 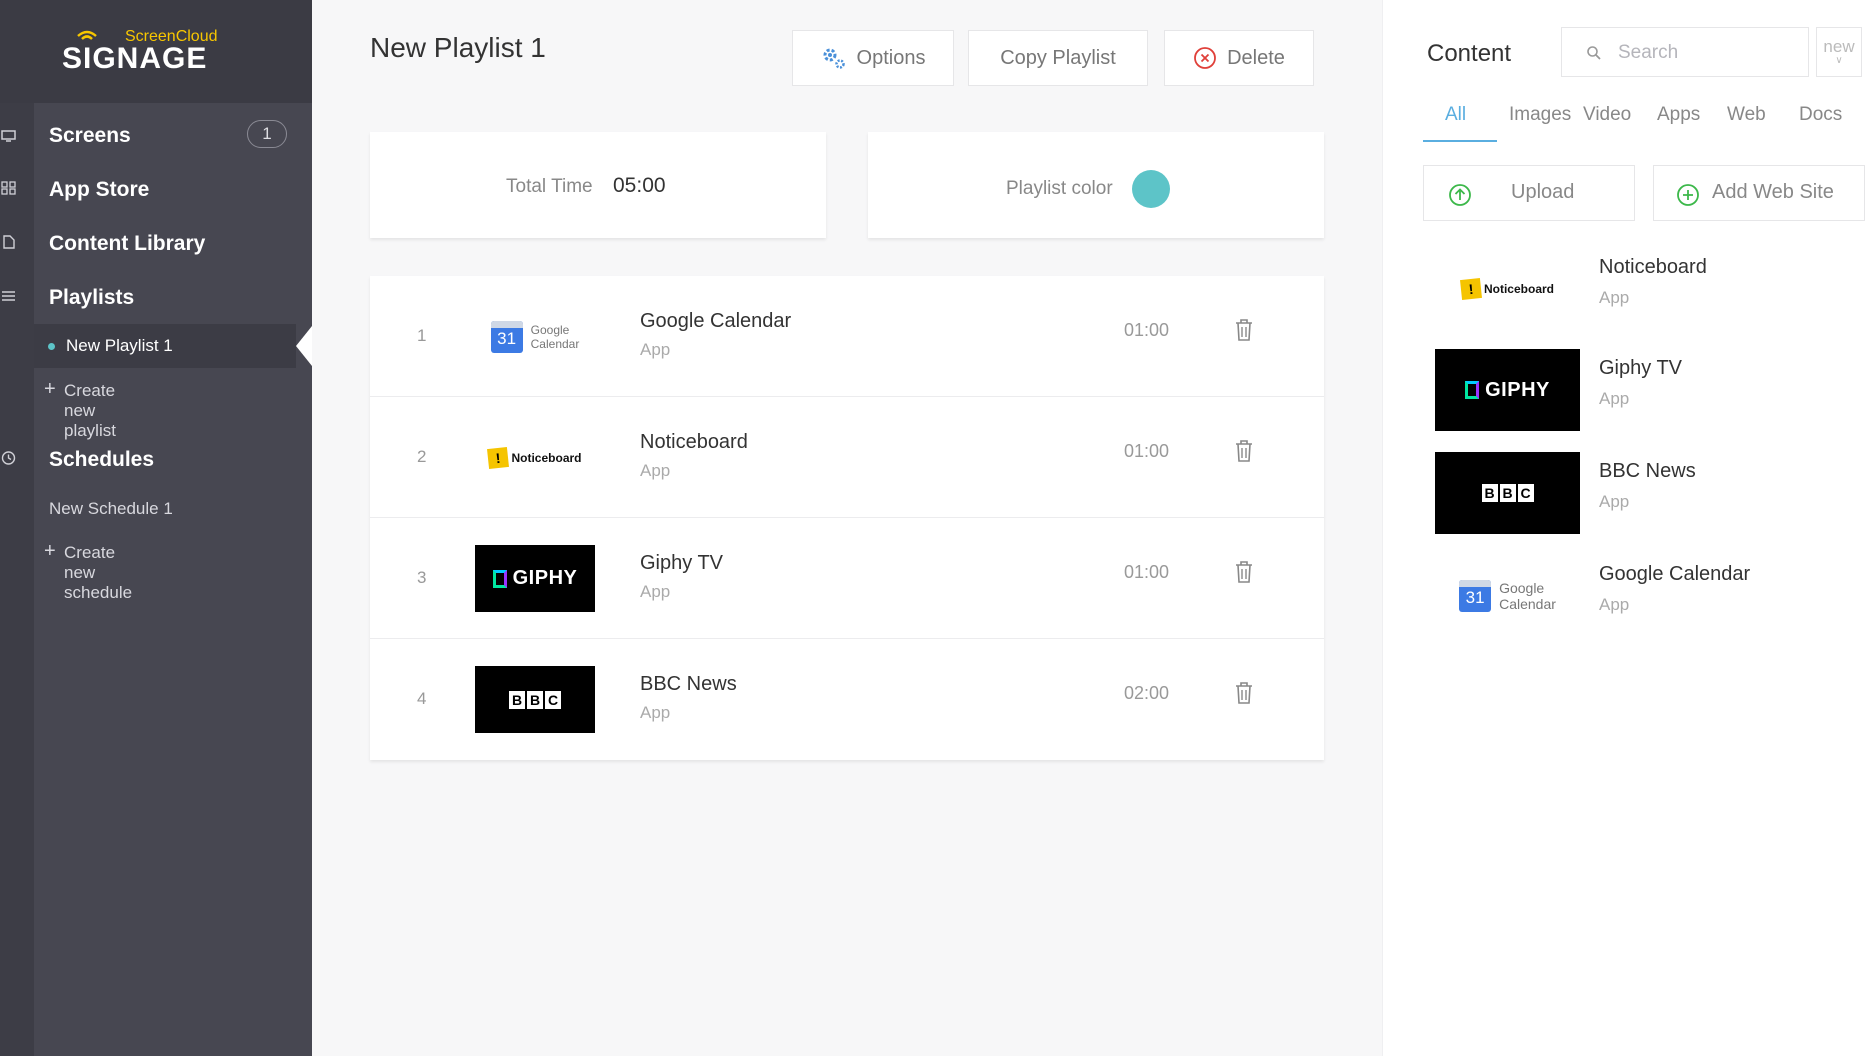 What do you see at coordinates (1645, 289) in the screenshot?
I see `content-item: ! Noticeboard Noticeboard App` at bounding box center [1645, 289].